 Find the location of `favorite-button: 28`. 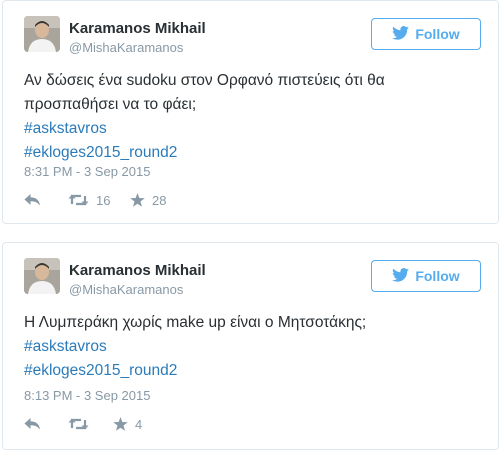

favorite-button: 28 is located at coordinates (148, 200).